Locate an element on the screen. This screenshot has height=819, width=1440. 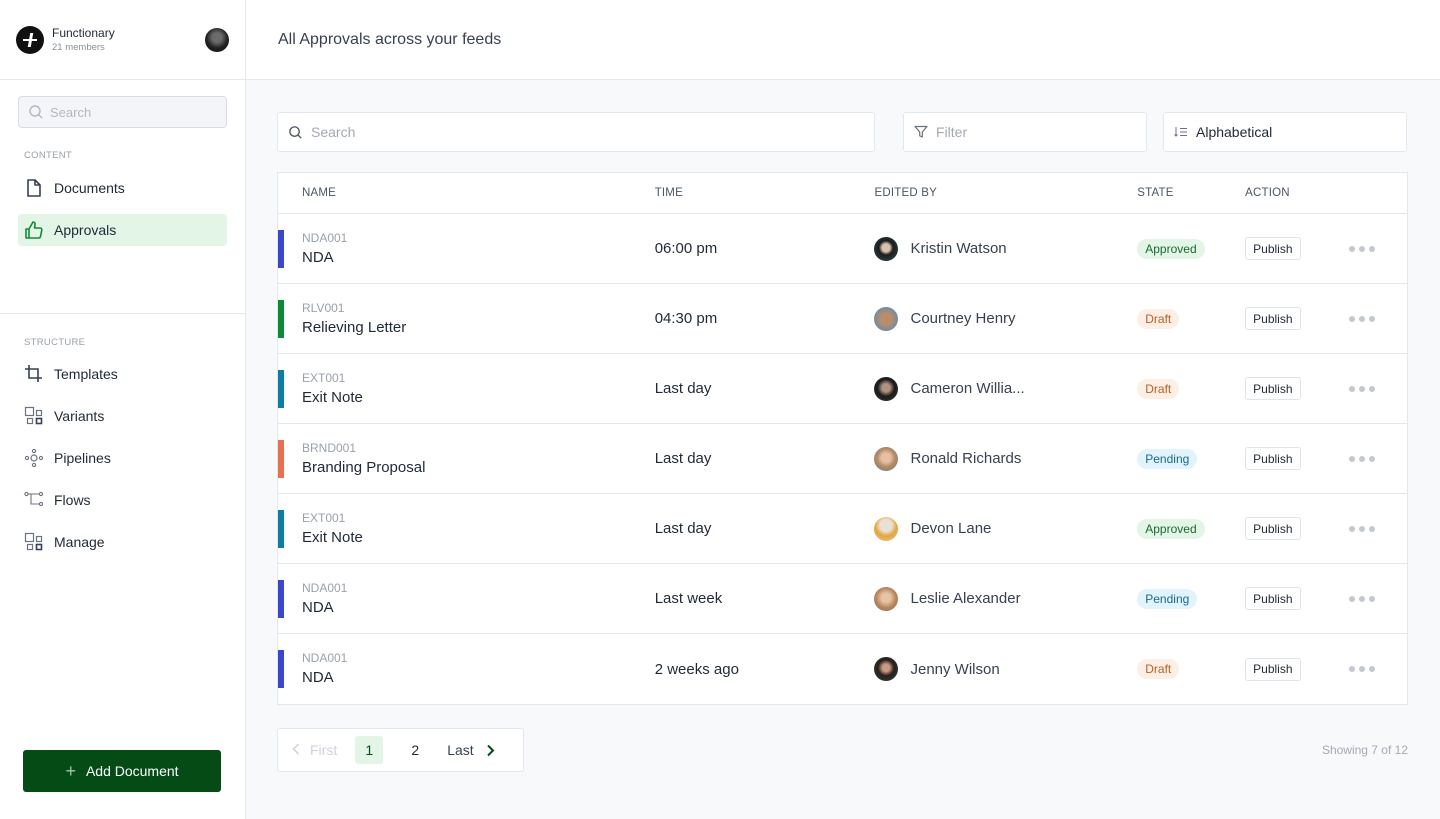
filter-field is located at coordinates (1025, 132).